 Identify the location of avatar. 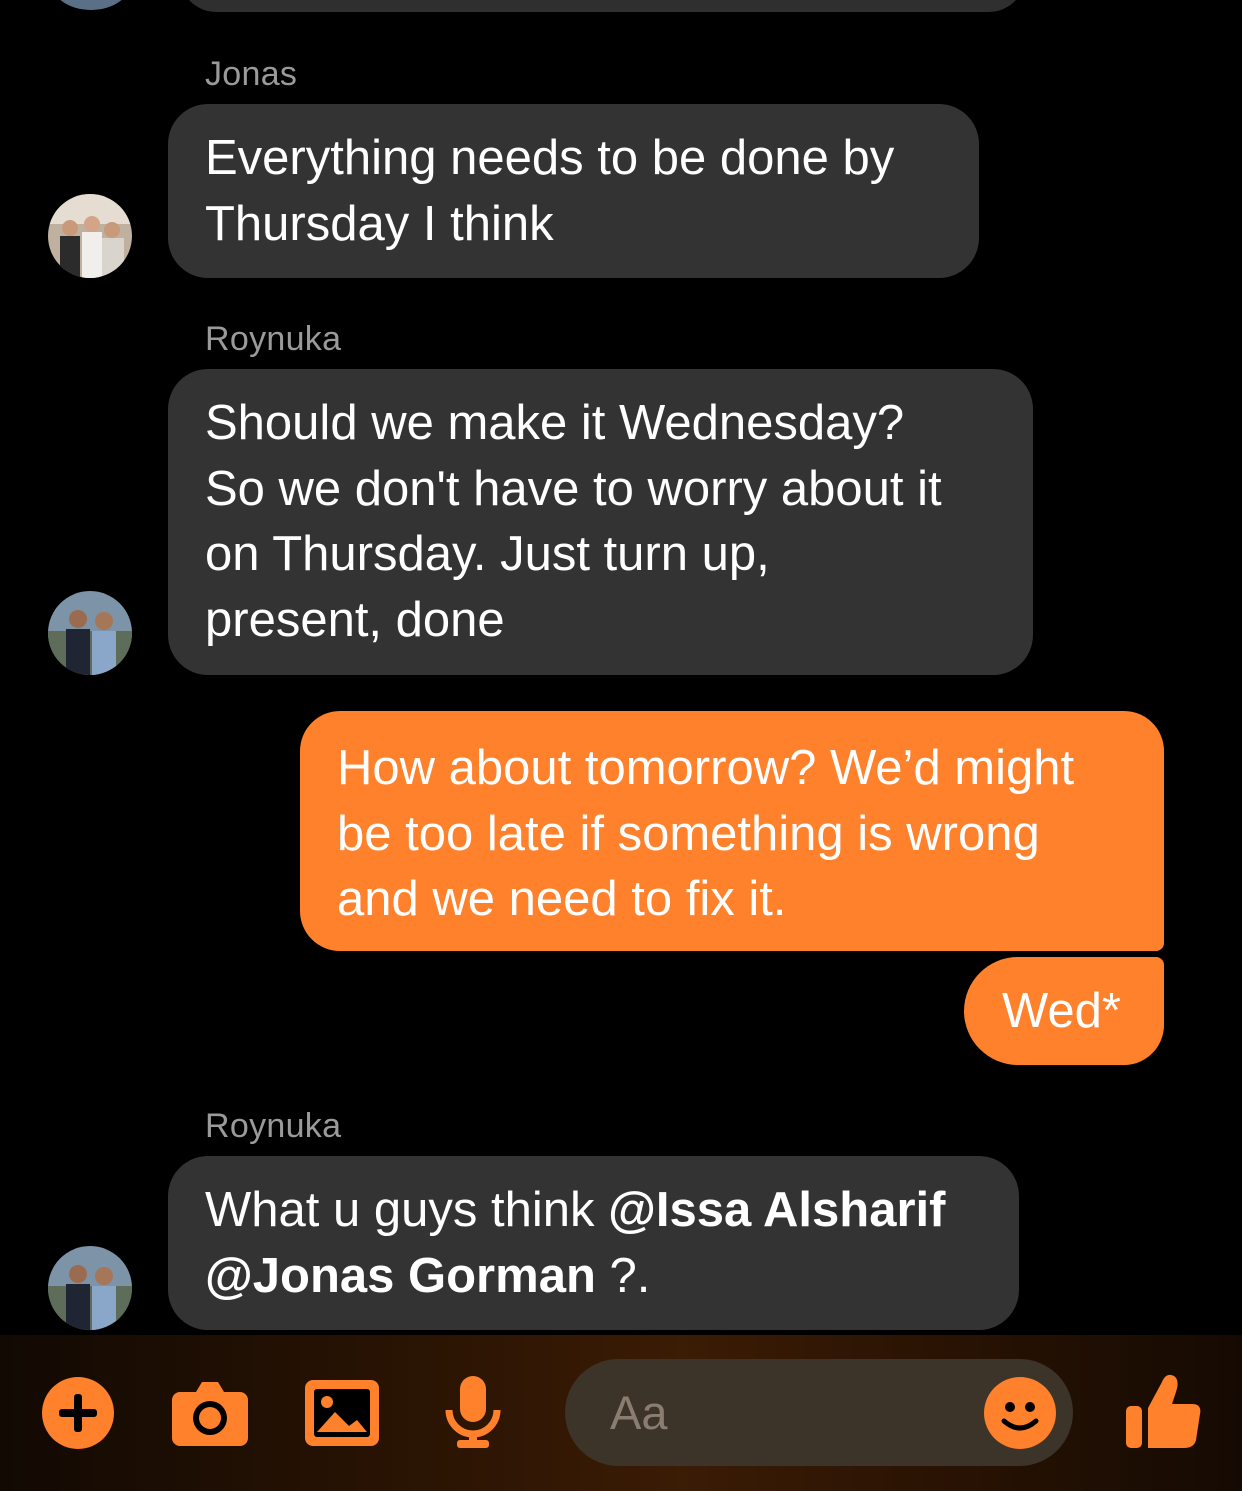
(91, 5).